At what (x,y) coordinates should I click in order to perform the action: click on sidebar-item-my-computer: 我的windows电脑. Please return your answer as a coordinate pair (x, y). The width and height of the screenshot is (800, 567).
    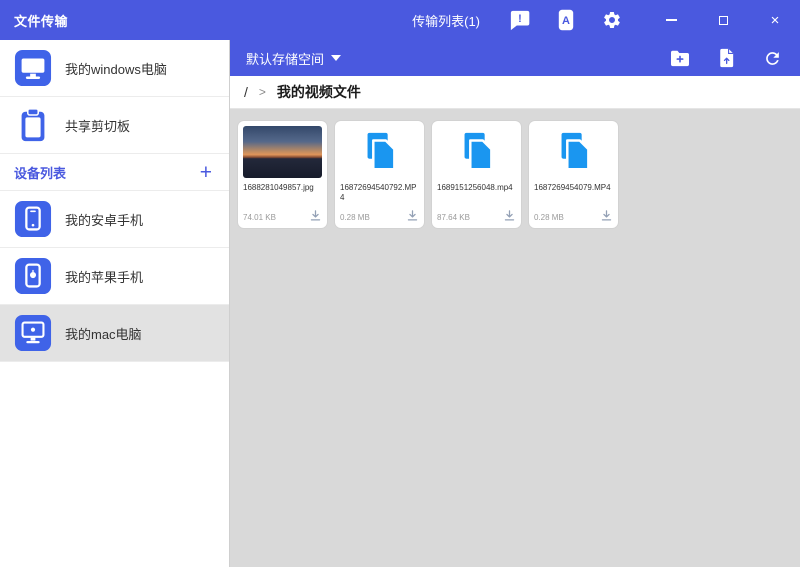
    Looking at the image, I should click on (114, 68).